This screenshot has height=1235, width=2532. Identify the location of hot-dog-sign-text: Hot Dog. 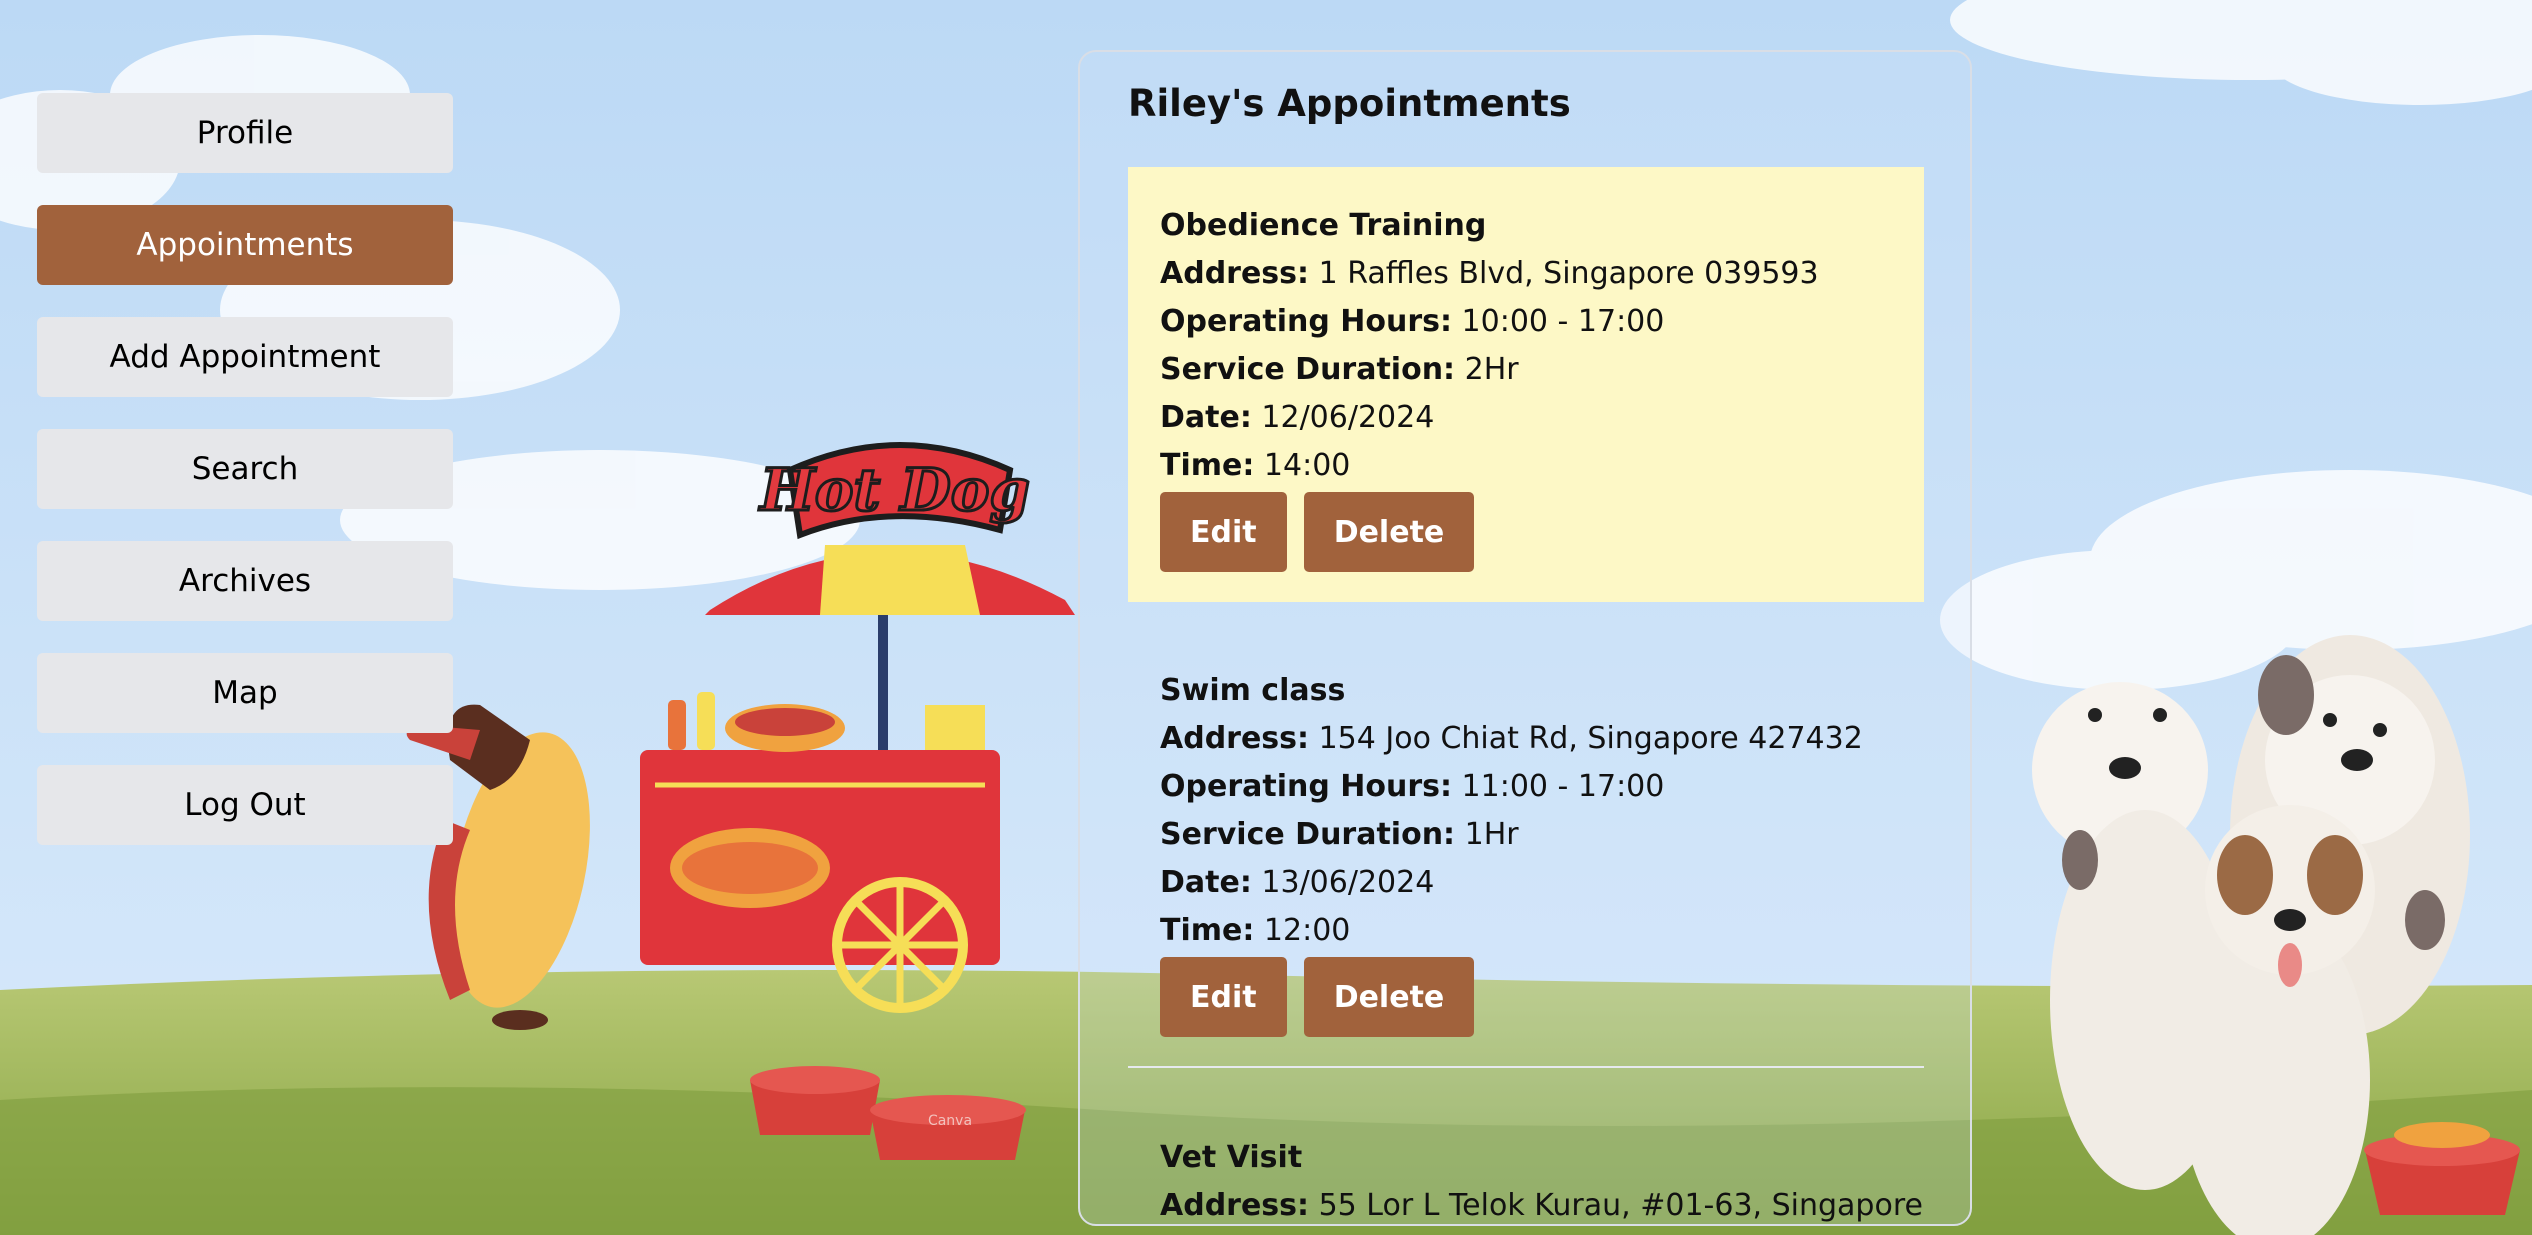
(894, 490).